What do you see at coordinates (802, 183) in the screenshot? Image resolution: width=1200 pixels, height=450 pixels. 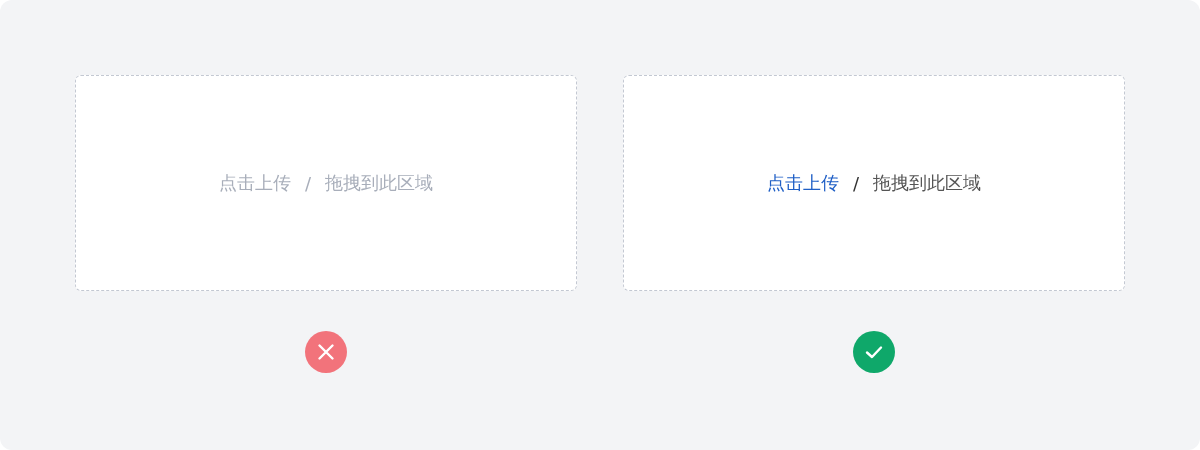 I see `upload-link: 点击上传` at bounding box center [802, 183].